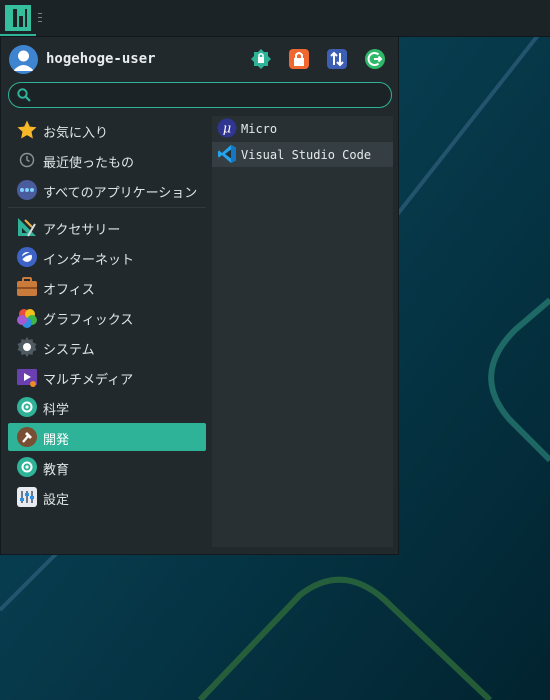 This screenshot has width=550, height=700. I want to click on category-label: システム, so click(69, 350).